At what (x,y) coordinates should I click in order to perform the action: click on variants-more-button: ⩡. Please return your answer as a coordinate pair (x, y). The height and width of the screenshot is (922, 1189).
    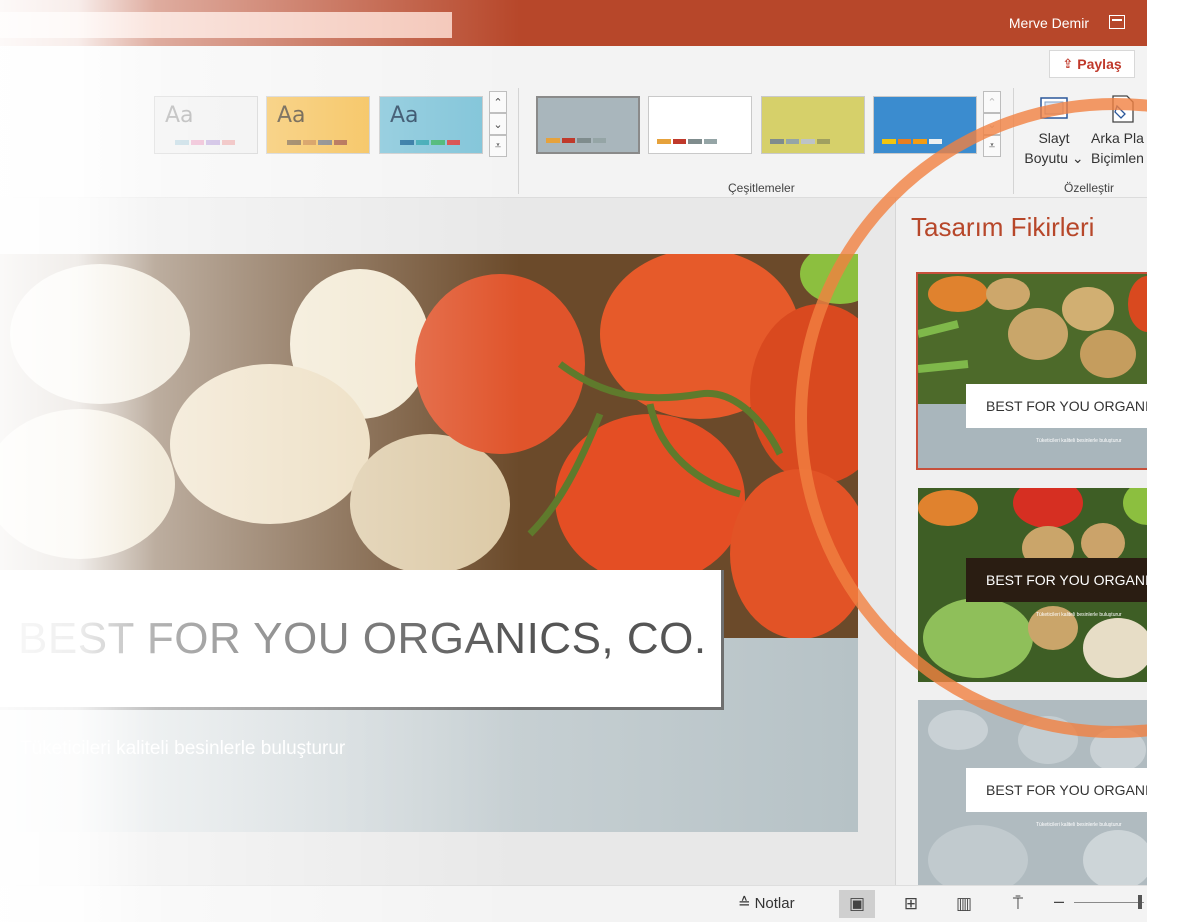
    Looking at the image, I should click on (992, 146).